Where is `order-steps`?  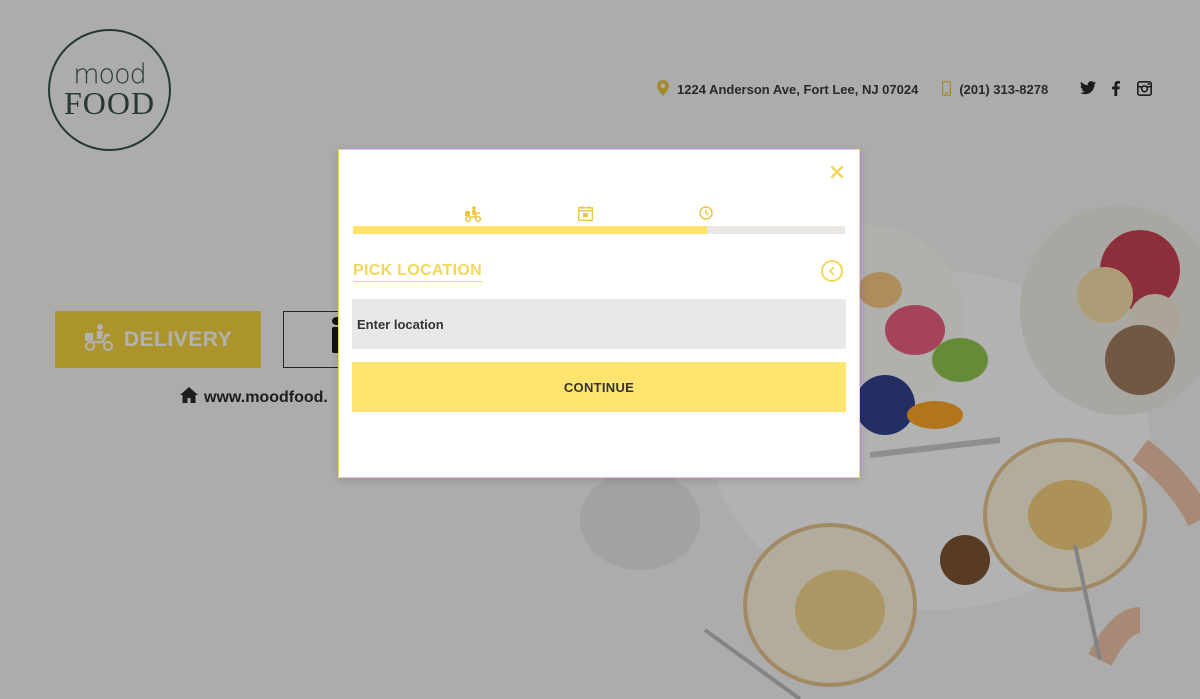 order-steps is located at coordinates (599, 221).